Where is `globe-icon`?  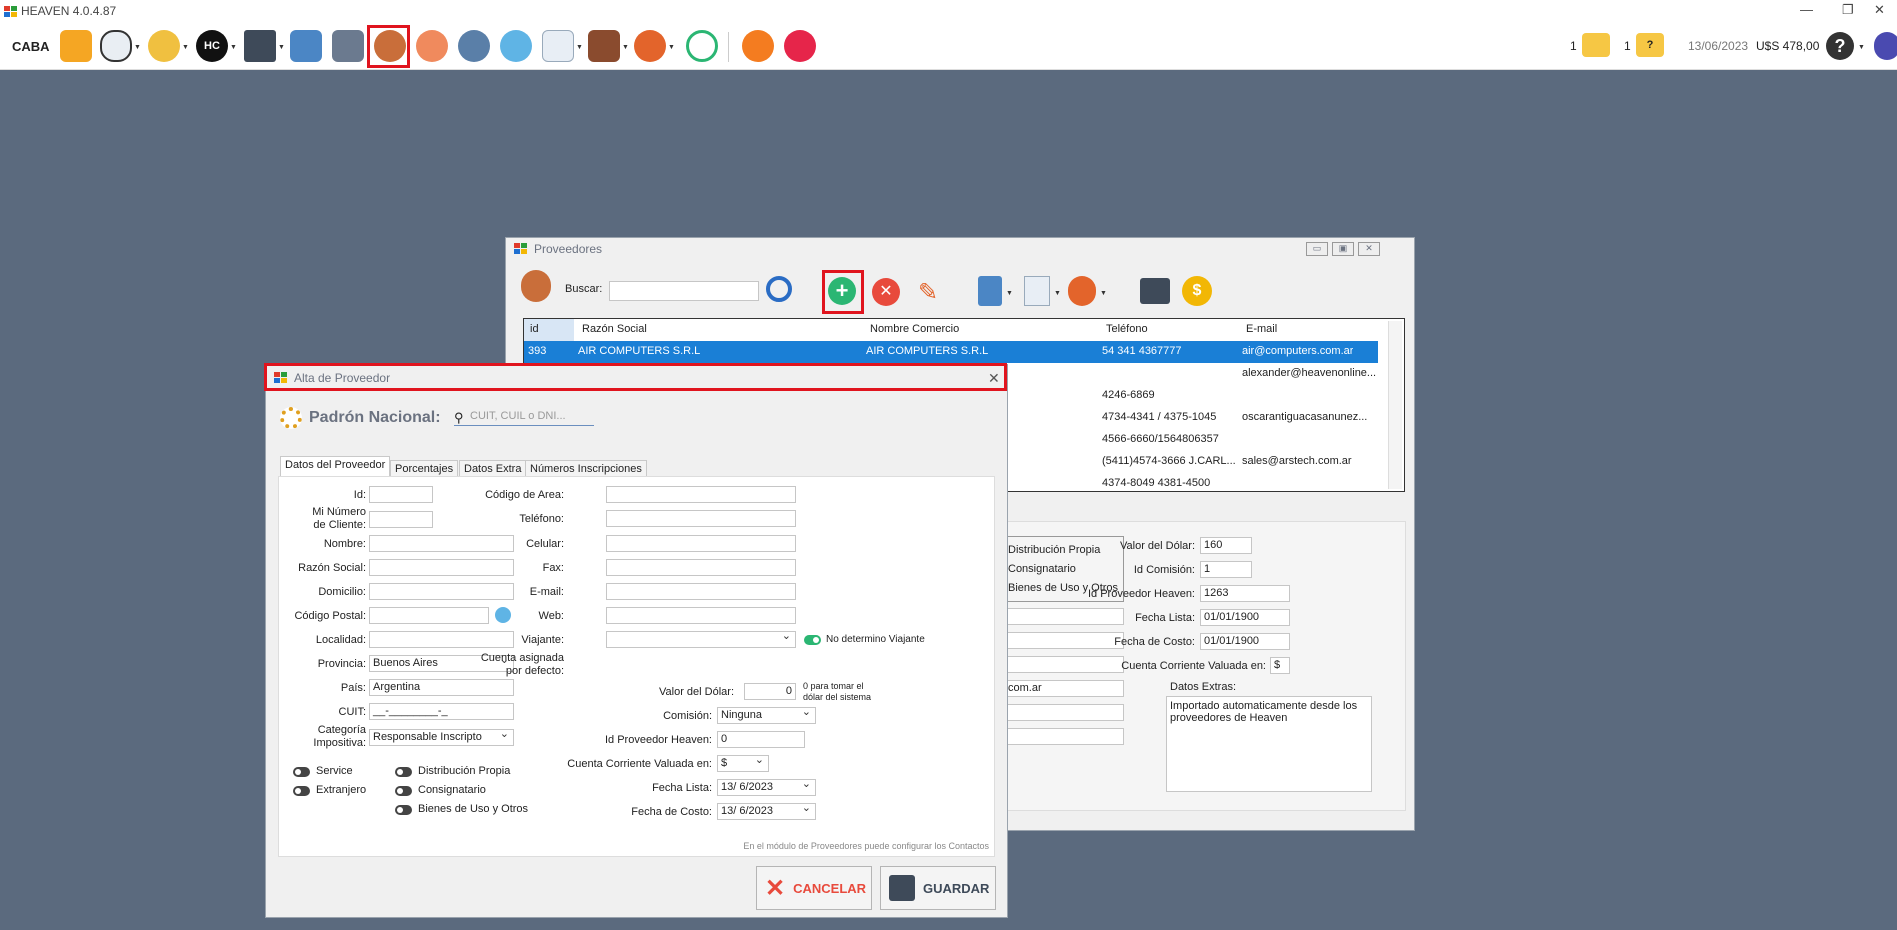 globe-icon is located at coordinates (516, 46).